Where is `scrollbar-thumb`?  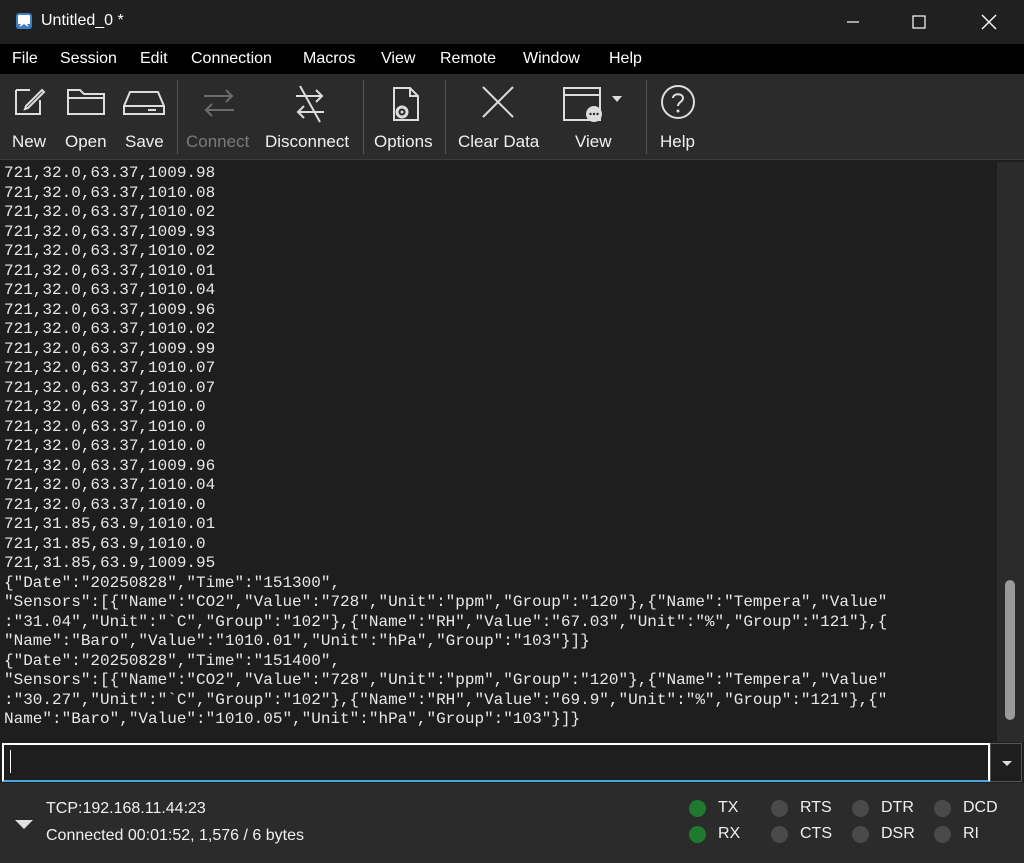
scrollbar-thumb is located at coordinates (1010, 650).